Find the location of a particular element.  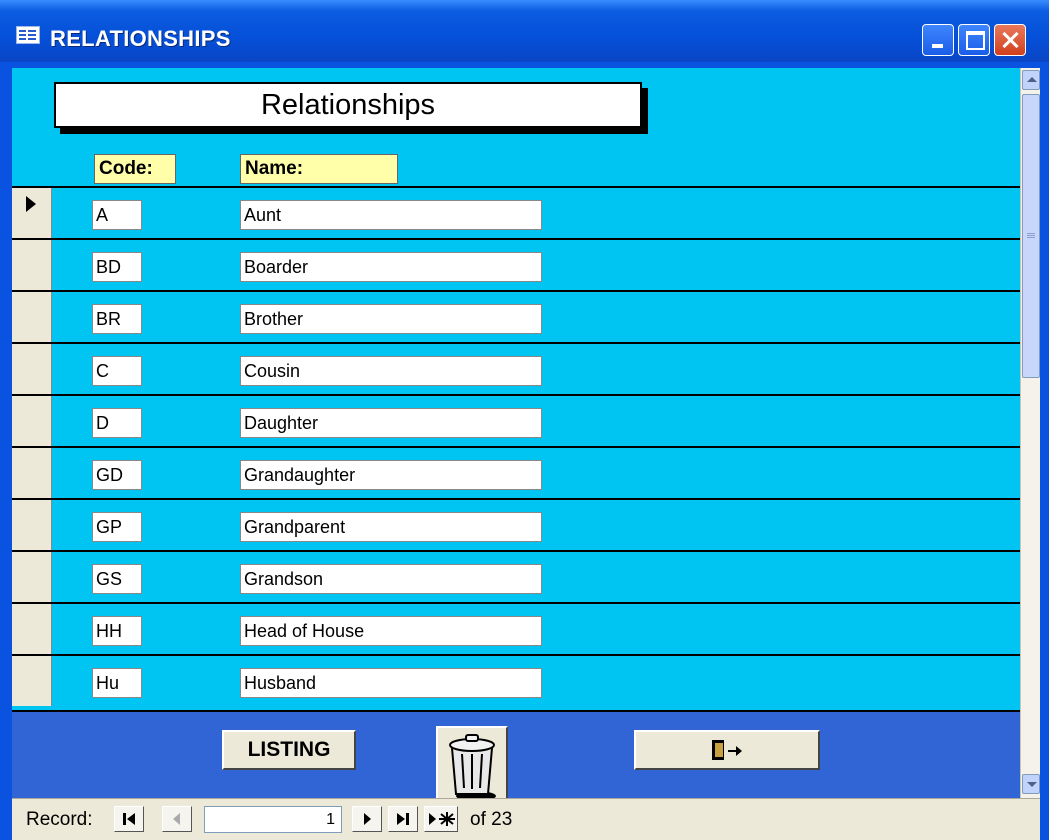

table-row: C Cousin is located at coordinates (516, 368).